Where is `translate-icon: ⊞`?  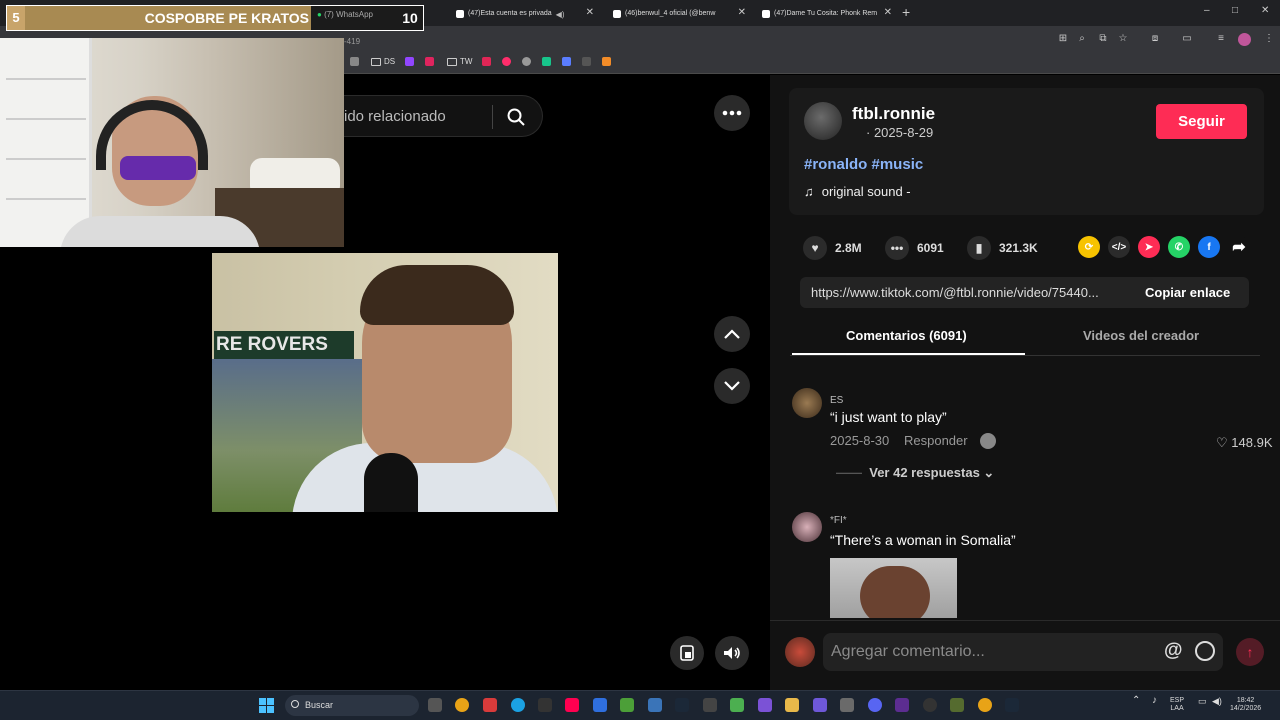 translate-icon: ⊞ is located at coordinates (1063, 39).